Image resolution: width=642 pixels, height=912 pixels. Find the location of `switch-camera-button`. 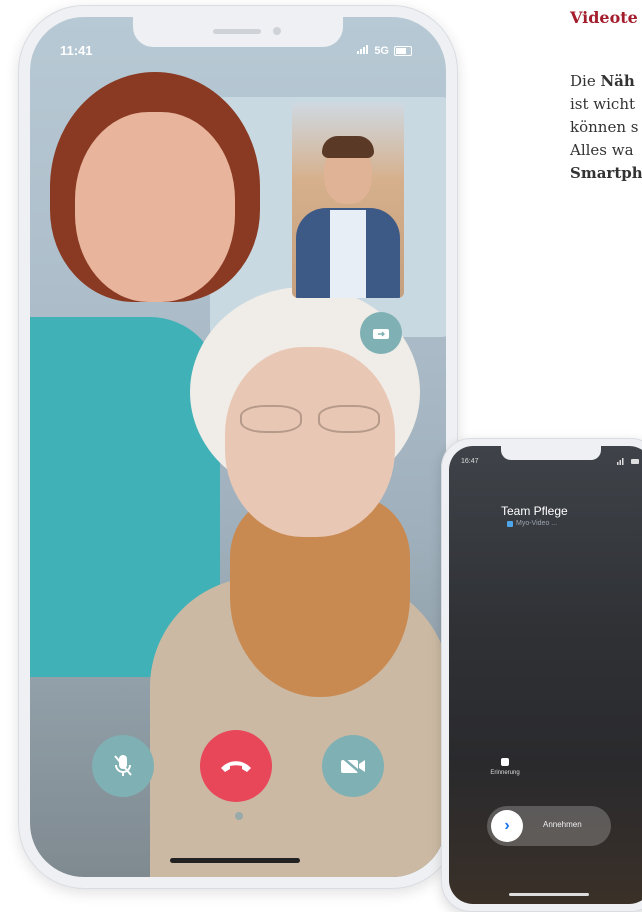

switch-camera-button is located at coordinates (381, 333).